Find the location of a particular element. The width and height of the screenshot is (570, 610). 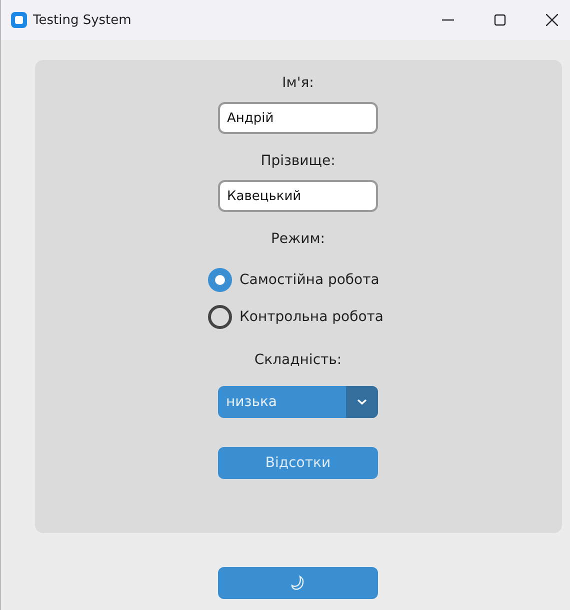

radio-option: Контрольна робота is located at coordinates (296, 317).